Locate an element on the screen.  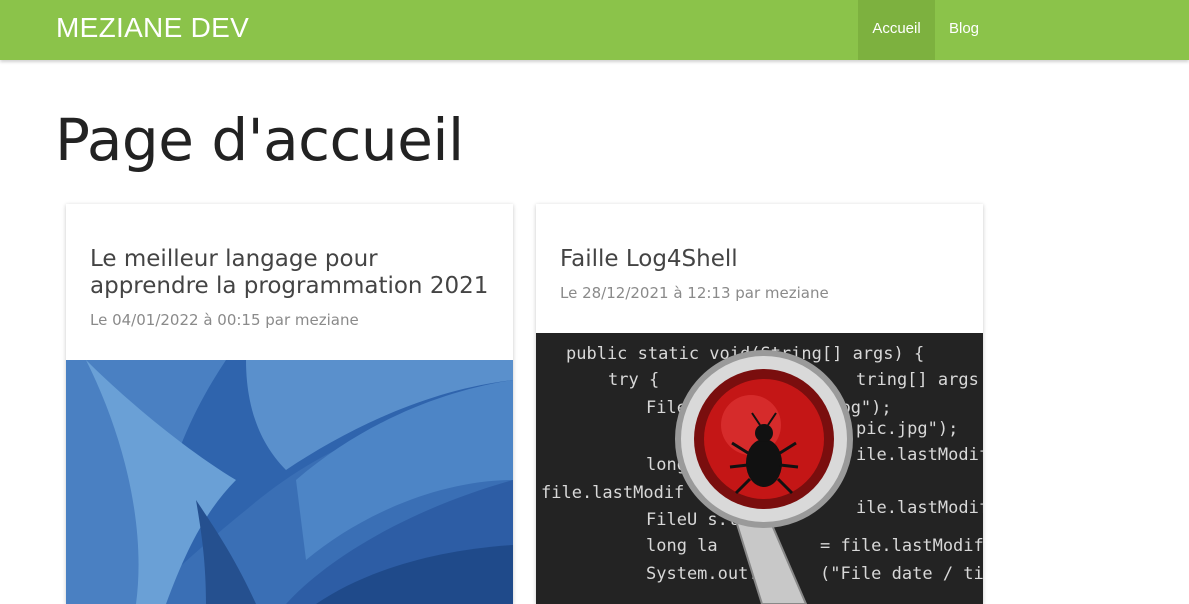
code-line: try { is located at coordinates (633, 380).